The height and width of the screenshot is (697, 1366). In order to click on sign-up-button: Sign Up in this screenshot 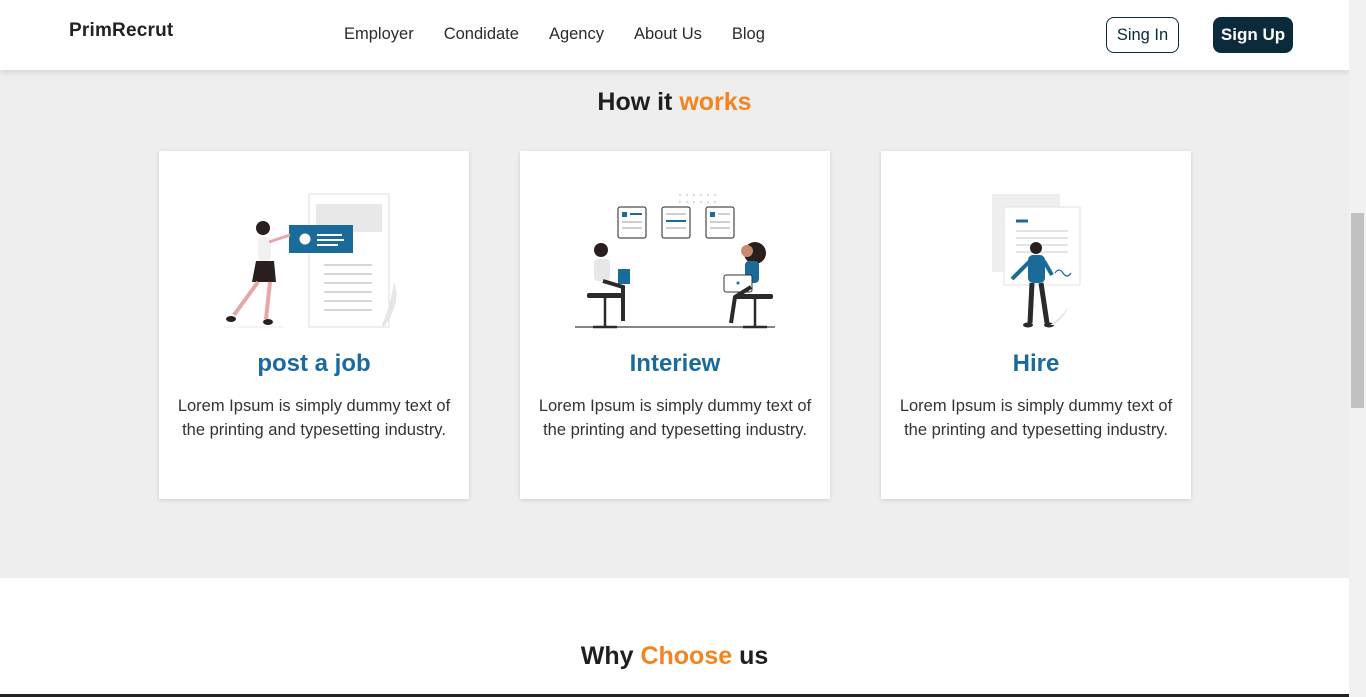, I will do `click(1253, 35)`.